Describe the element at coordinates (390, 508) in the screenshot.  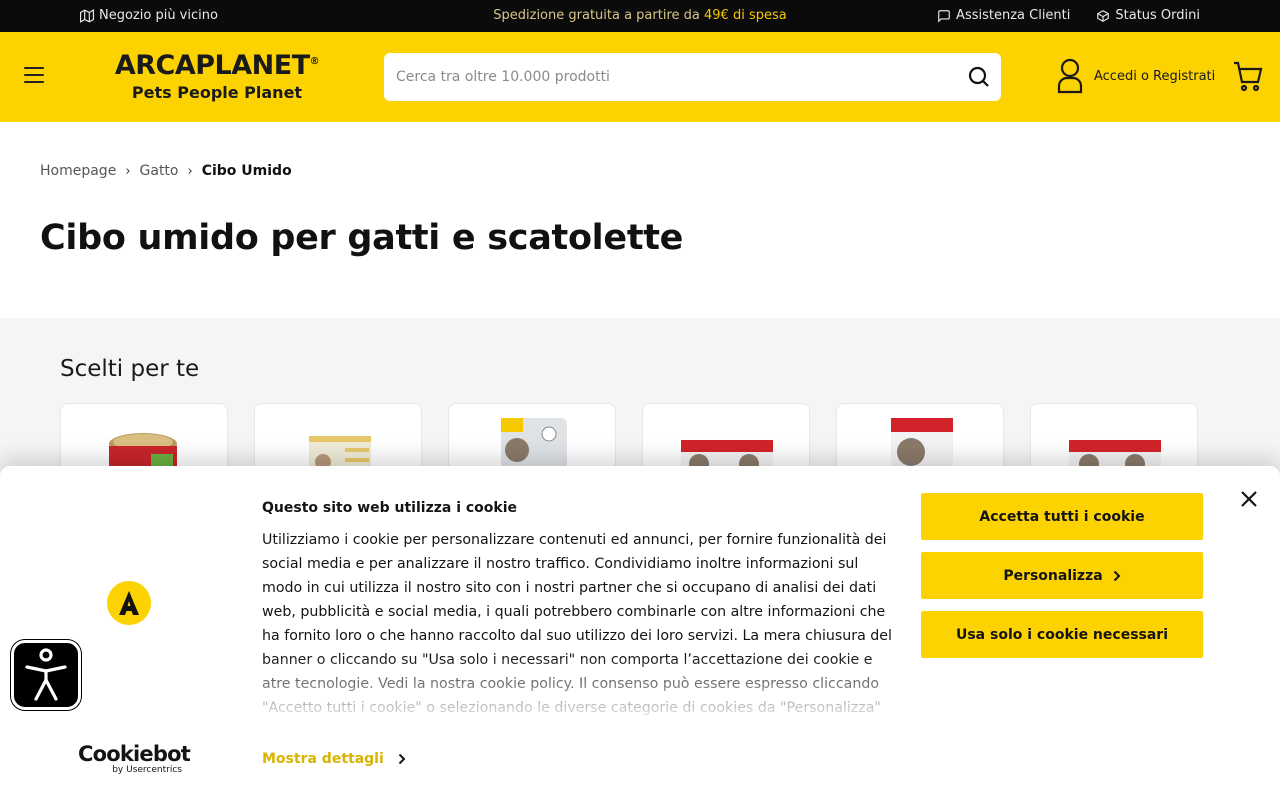
I see `cookie-title: Questo sito web utilizza i cookie` at that location.